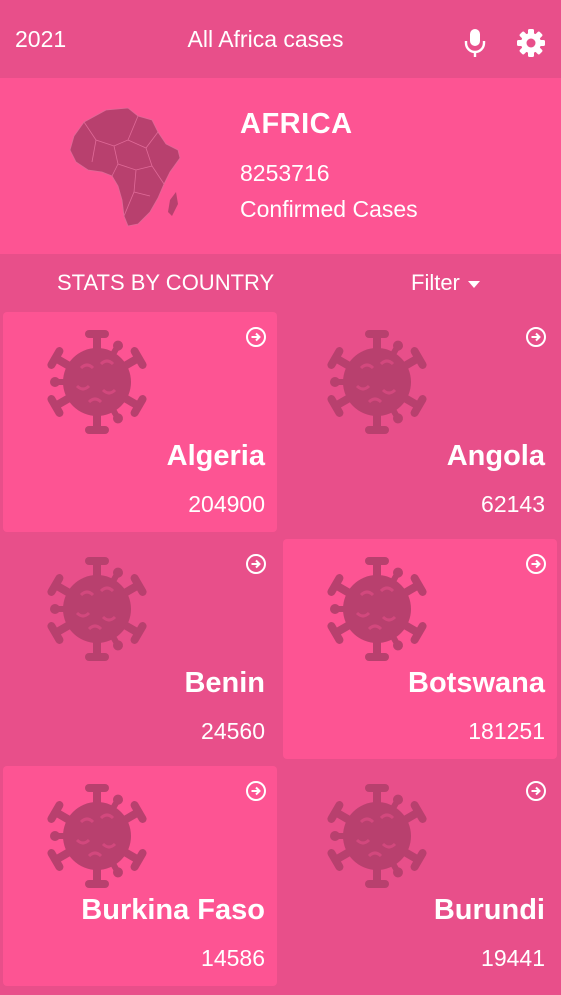 This screenshot has height=995, width=561. What do you see at coordinates (435, 282) in the screenshot?
I see `filter-label: Filter` at bounding box center [435, 282].